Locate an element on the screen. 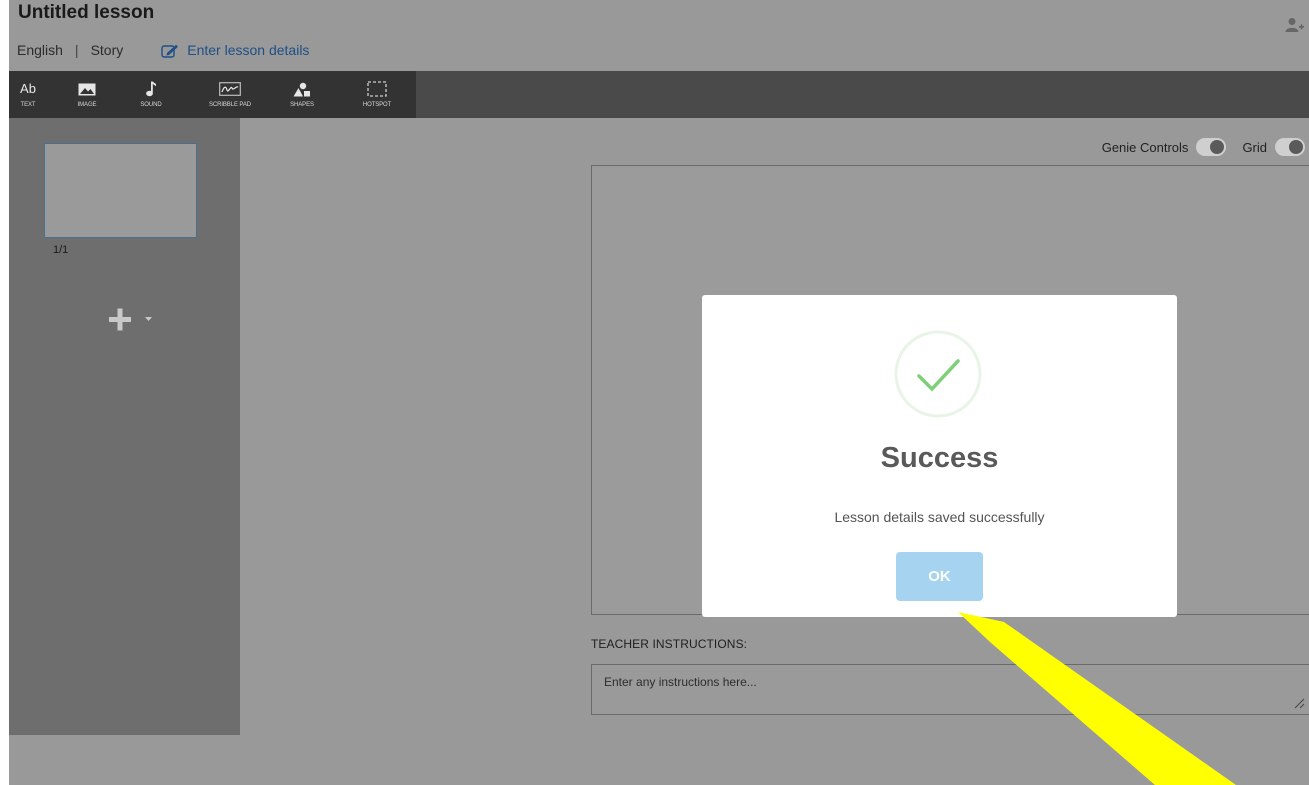  annotation-arrow-icon is located at coordinates (1097, 698).